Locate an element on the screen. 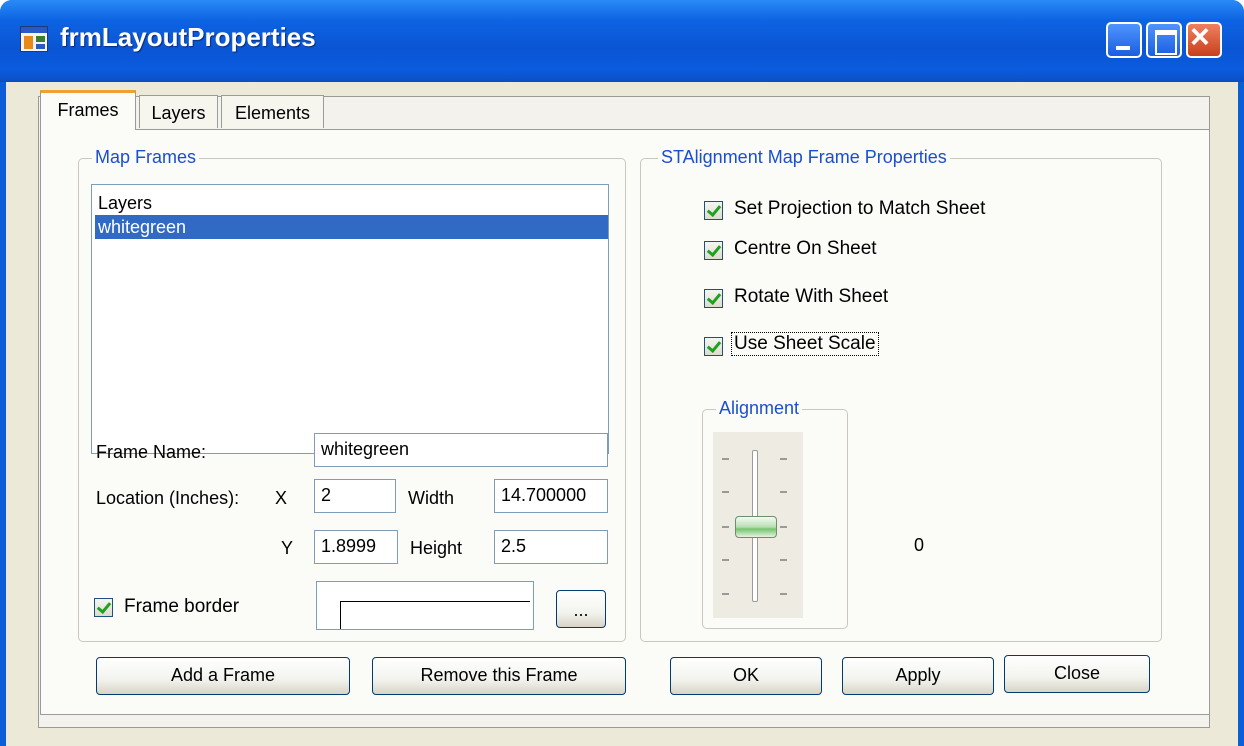  rotate-with-sheet-label: Rotate With Sheet is located at coordinates (811, 297).